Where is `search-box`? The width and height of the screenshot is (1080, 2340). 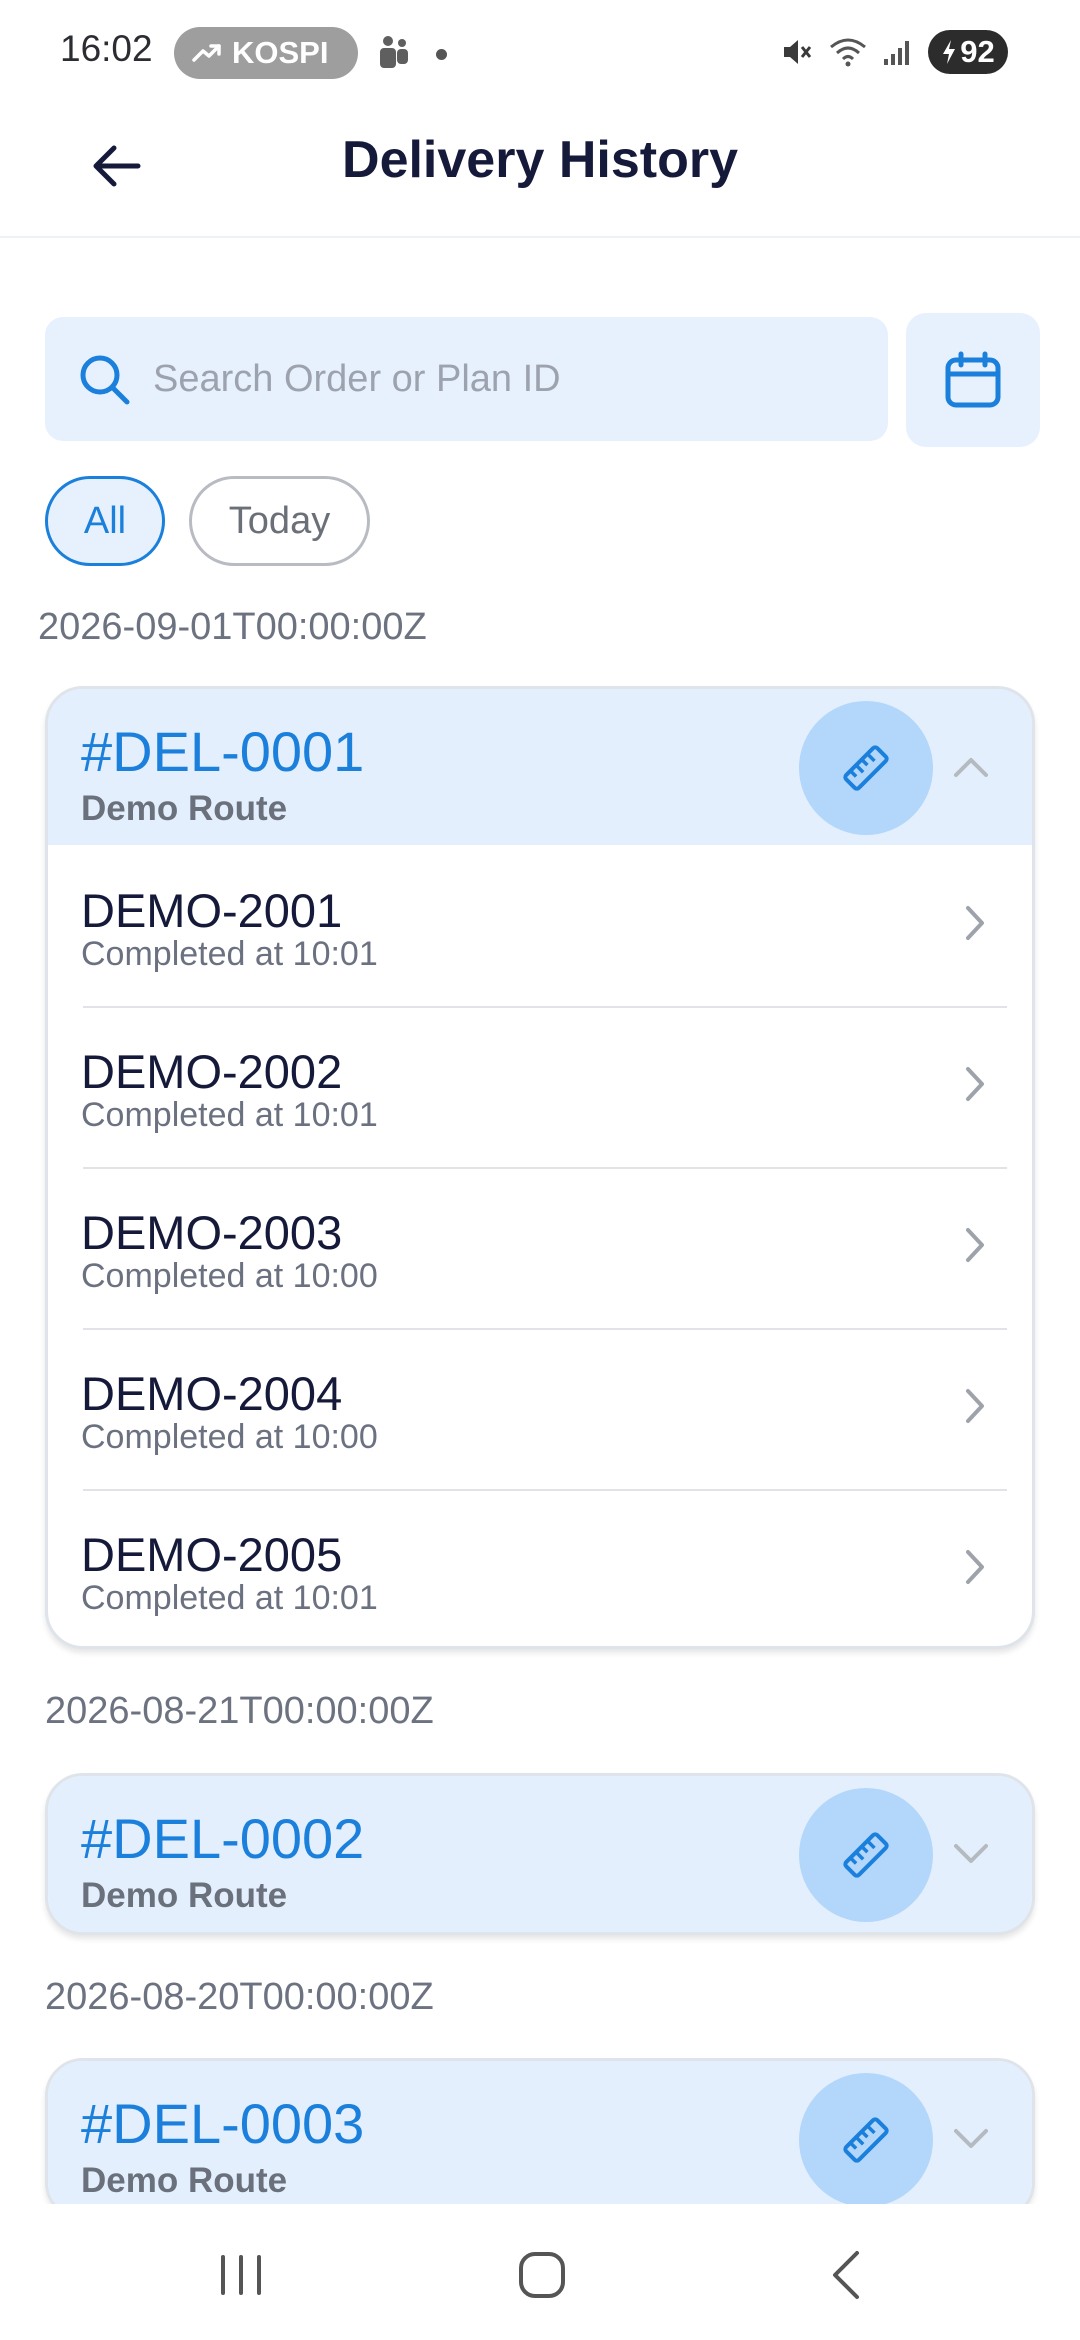
search-box is located at coordinates (466, 379).